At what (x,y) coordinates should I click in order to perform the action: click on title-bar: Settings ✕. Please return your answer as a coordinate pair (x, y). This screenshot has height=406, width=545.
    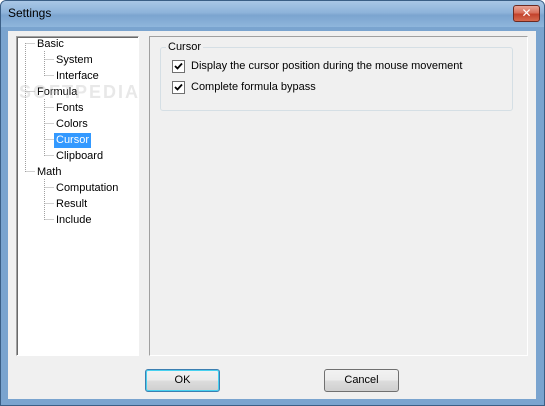
    Looking at the image, I should click on (272, 14).